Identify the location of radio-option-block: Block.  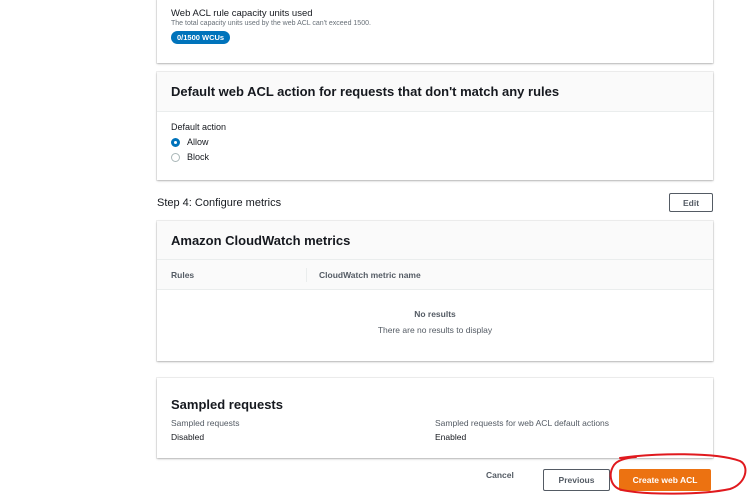
(435, 157).